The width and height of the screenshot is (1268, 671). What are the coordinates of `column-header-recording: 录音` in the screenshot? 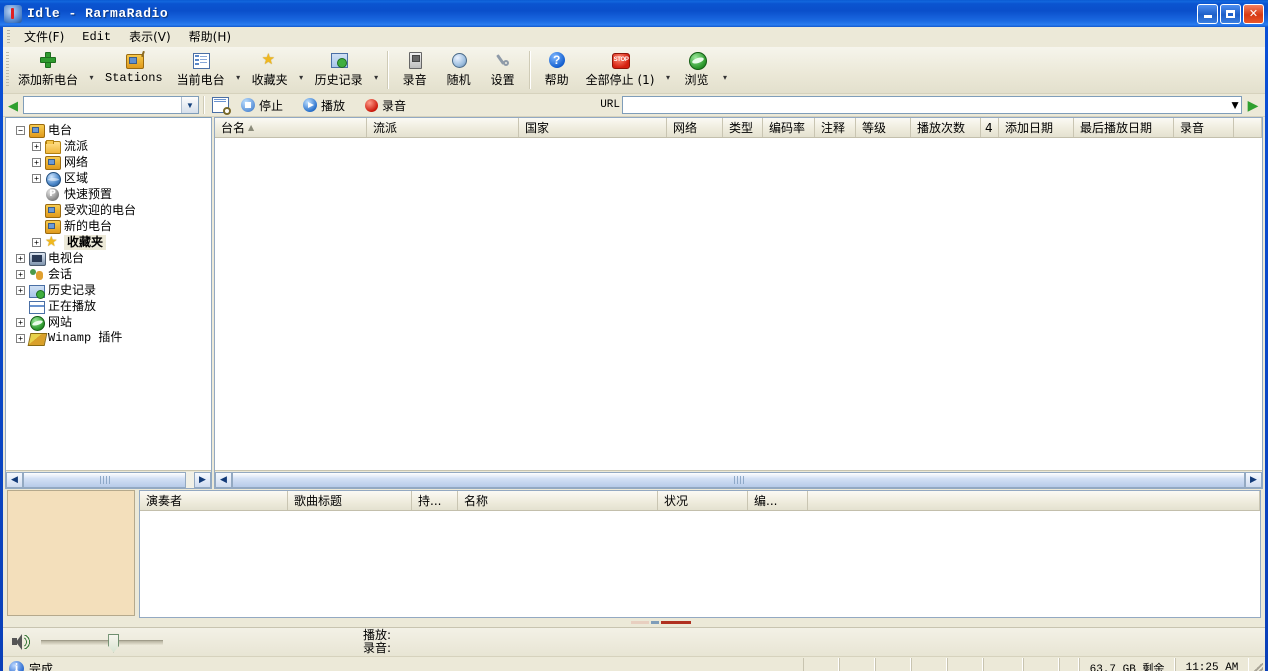 It's located at (1204, 127).